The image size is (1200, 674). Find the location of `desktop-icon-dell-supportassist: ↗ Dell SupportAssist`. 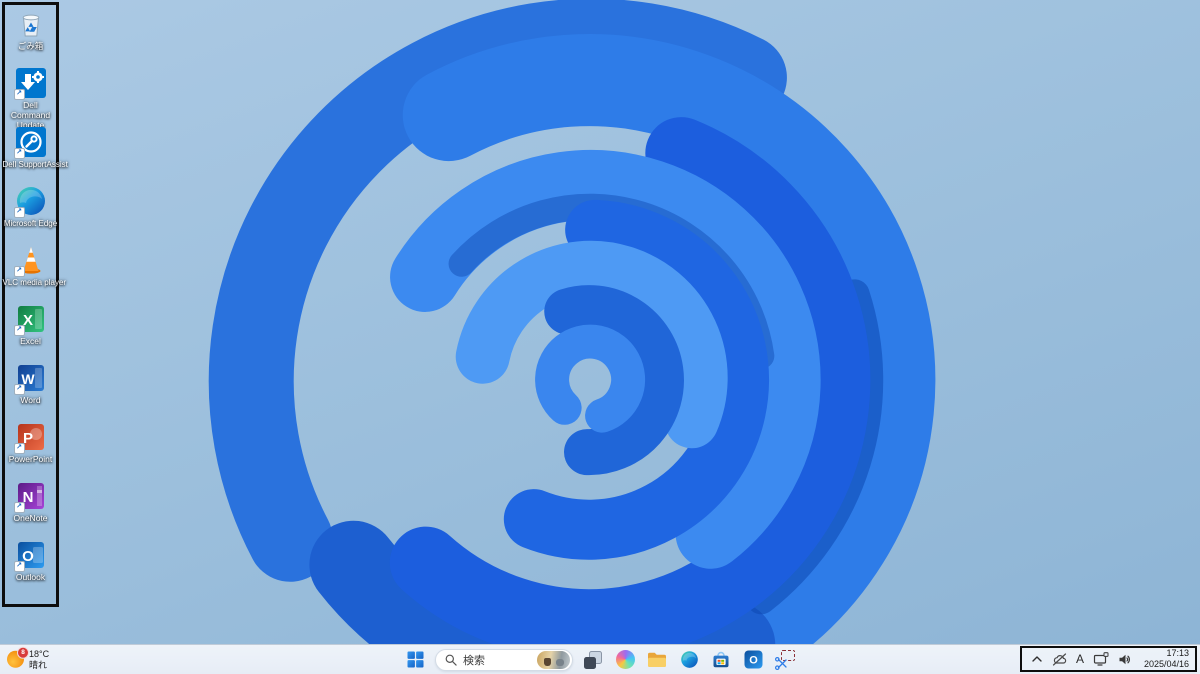

desktop-icon-dell-supportassist: ↗ Dell SupportAssist is located at coordinates (35, 155).